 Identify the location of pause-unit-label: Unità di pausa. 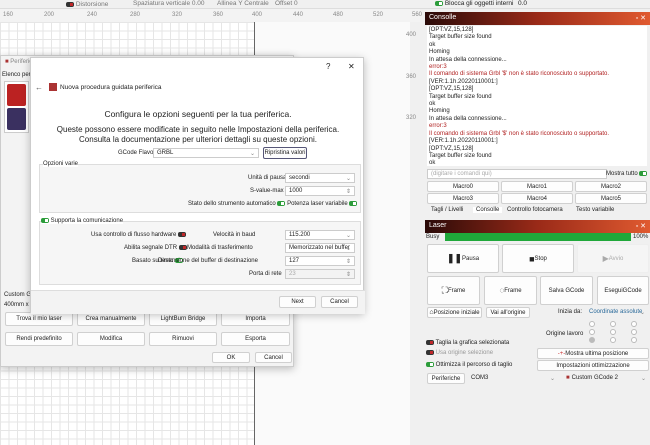
(267, 178).